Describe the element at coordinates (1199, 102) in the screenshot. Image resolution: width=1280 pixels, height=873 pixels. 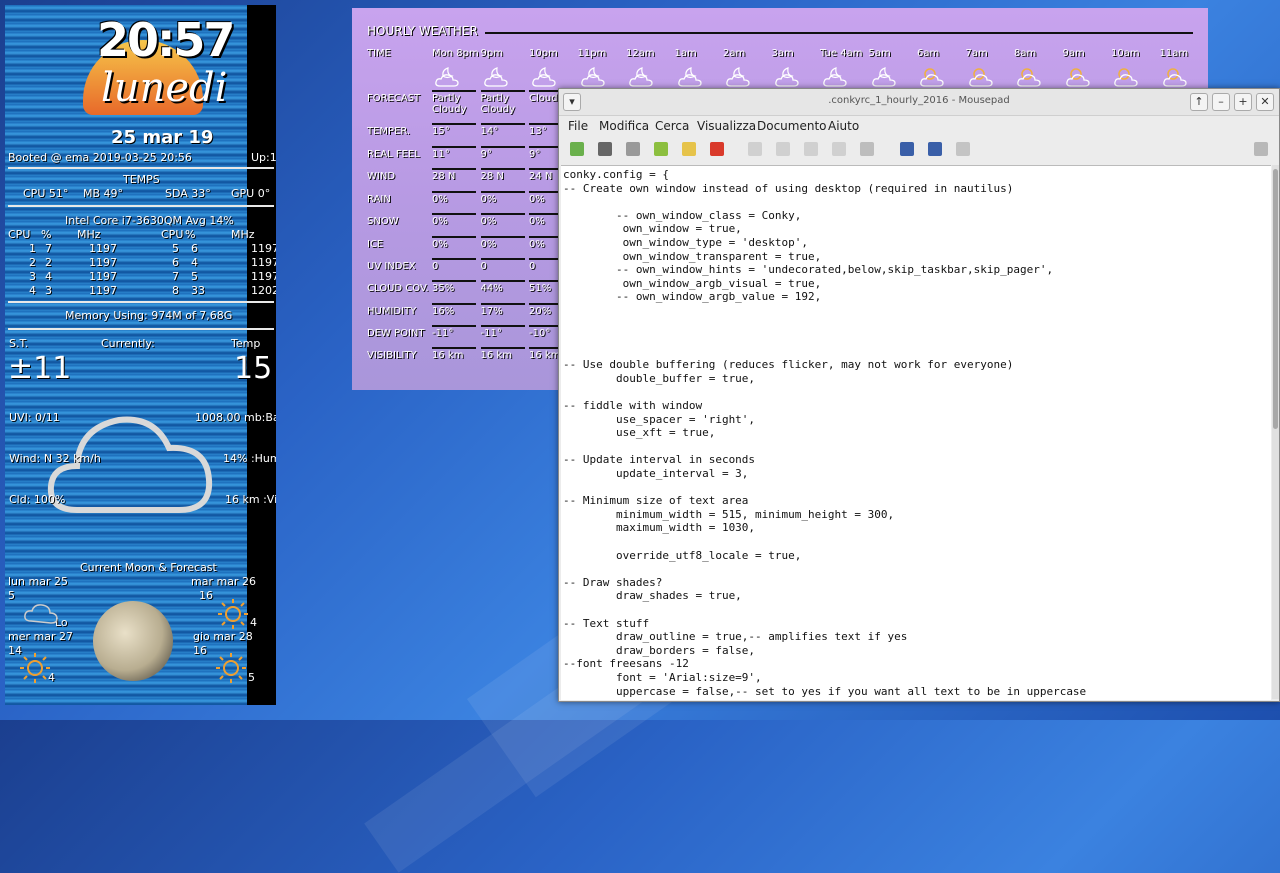
I see `raise-icon: ↑` at that location.